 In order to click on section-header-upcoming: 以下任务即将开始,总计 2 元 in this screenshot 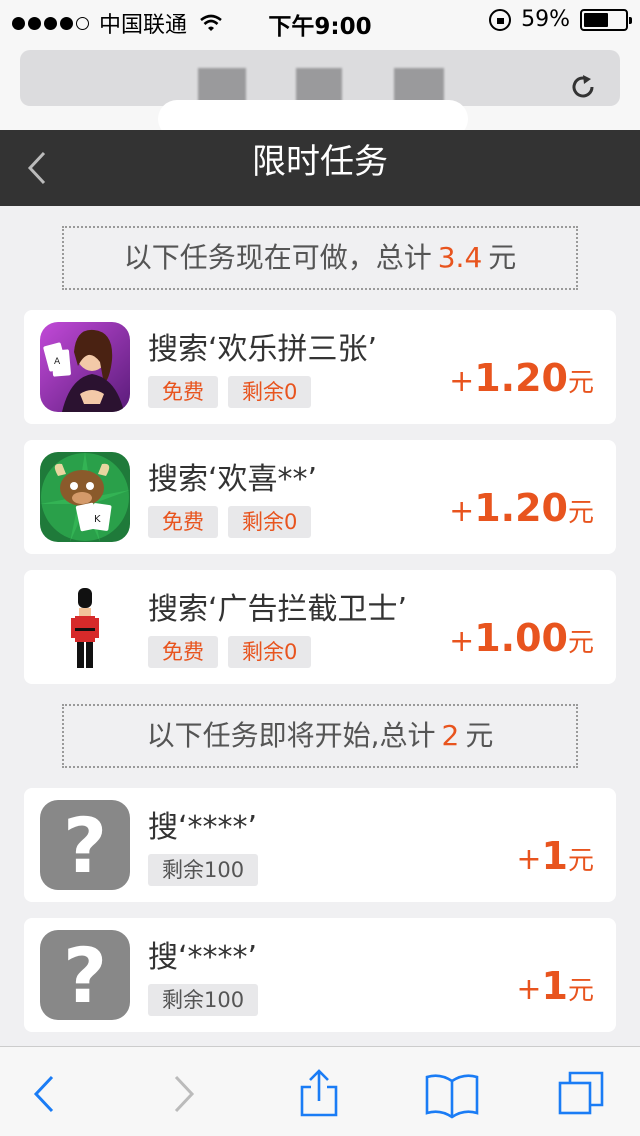, I will do `click(320, 736)`.